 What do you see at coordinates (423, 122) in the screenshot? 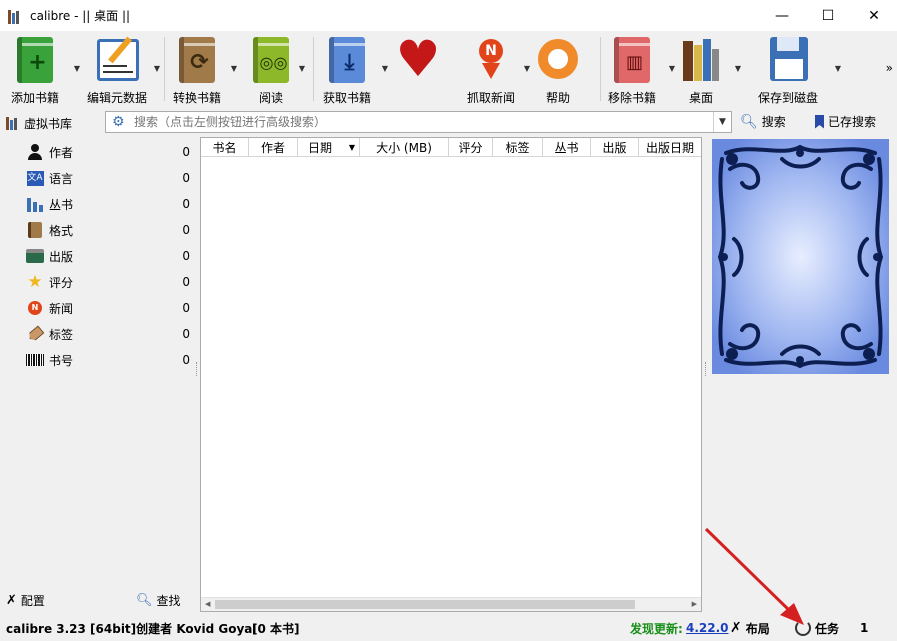
I see `search-input` at bounding box center [423, 122].